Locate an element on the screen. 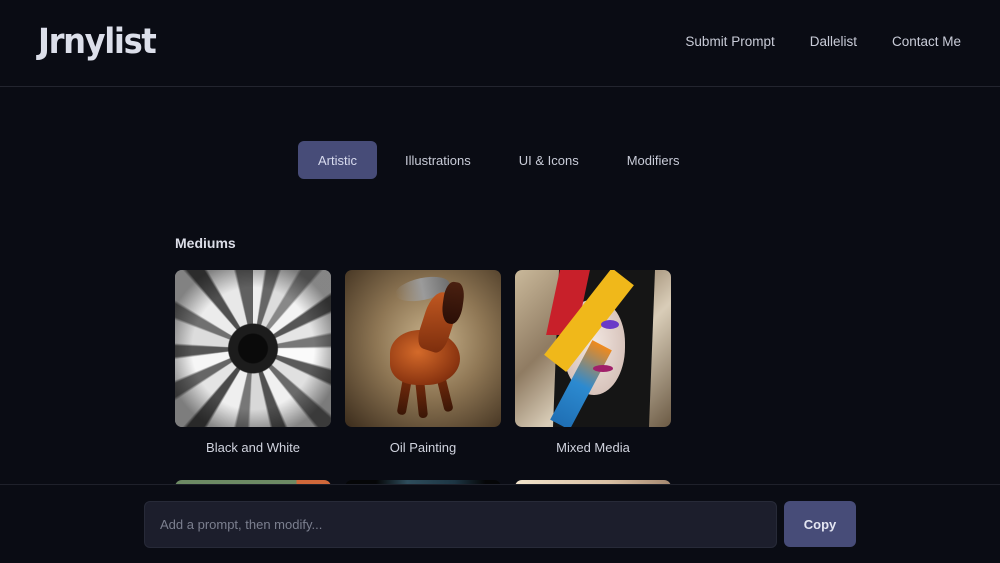  mixed-media-thumbnail is located at coordinates (593, 348).